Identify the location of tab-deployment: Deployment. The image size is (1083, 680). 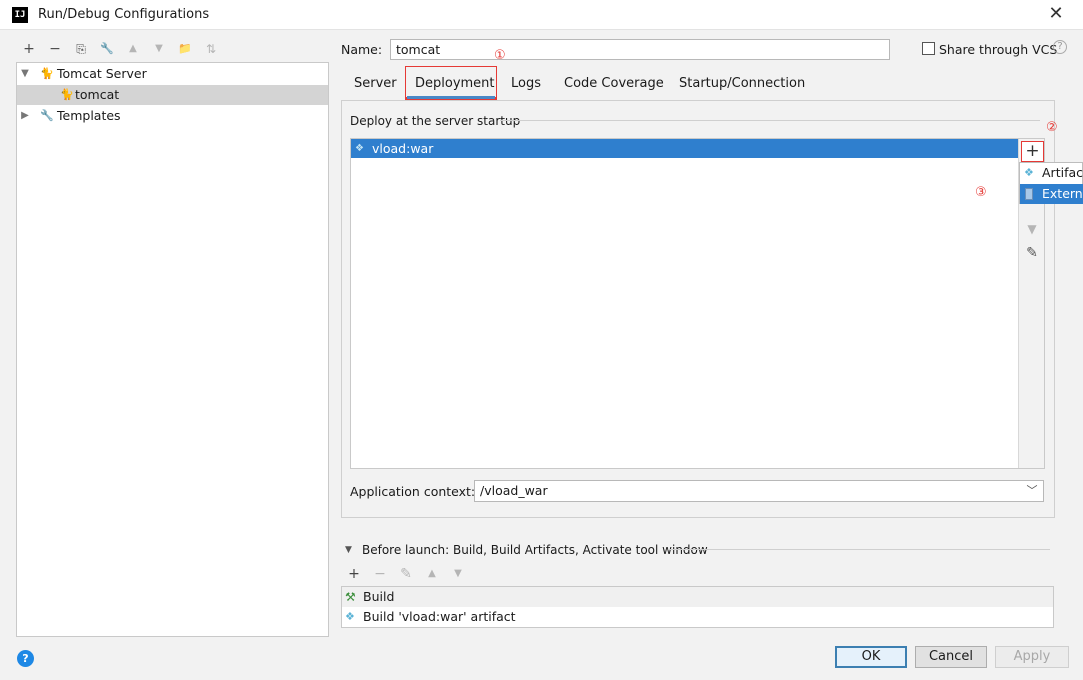
(455, 85).